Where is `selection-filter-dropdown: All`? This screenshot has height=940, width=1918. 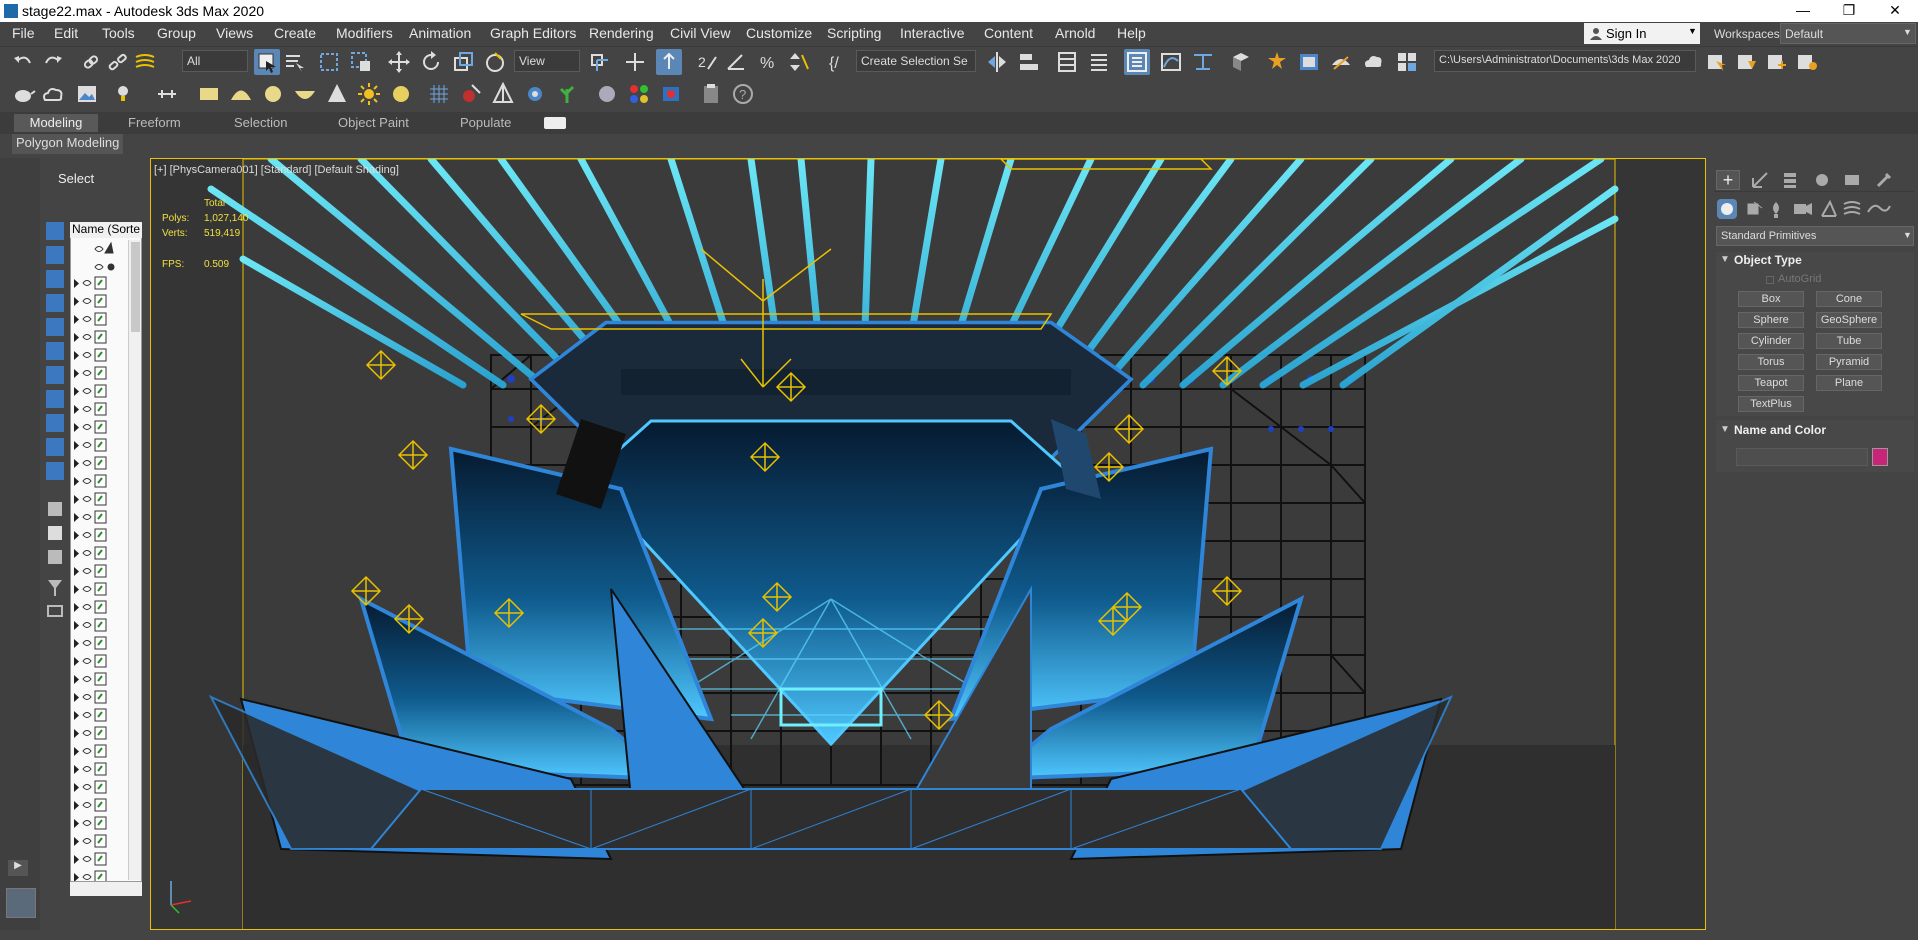 selection-filter-dropdown: All is located at coordinates (215, 61).